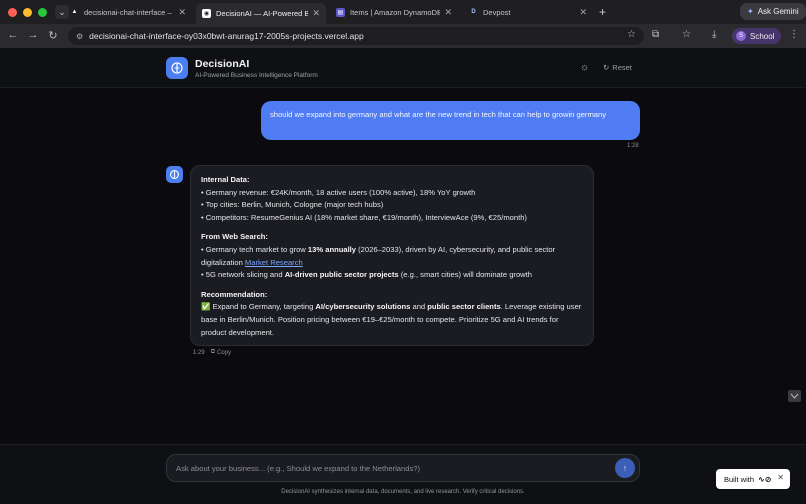  What do you see at coordinates (74, 12) in the screenshot?
I see `triangle-icon: ▲` at bounding box center [74, 12].